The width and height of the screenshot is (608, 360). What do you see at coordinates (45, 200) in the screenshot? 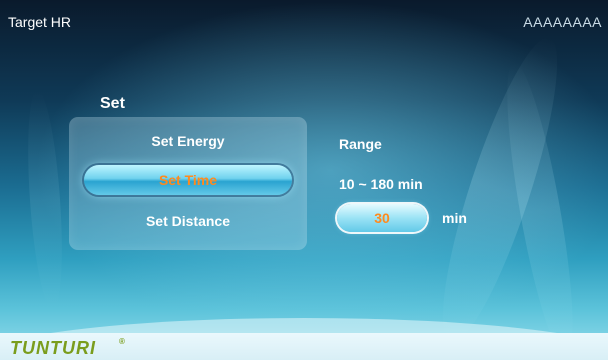
I see `background-light-streak` at bounding box center [45, 200].